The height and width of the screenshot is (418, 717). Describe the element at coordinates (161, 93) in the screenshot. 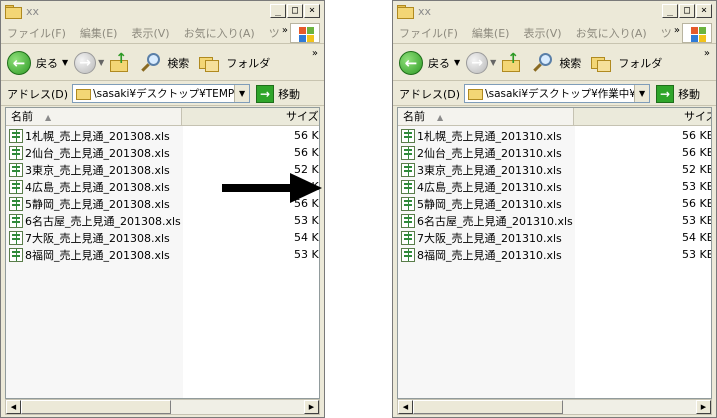

I see `address-input: \sasaki¥デスクトップ¥TEMP¥xx ▼` at that location.